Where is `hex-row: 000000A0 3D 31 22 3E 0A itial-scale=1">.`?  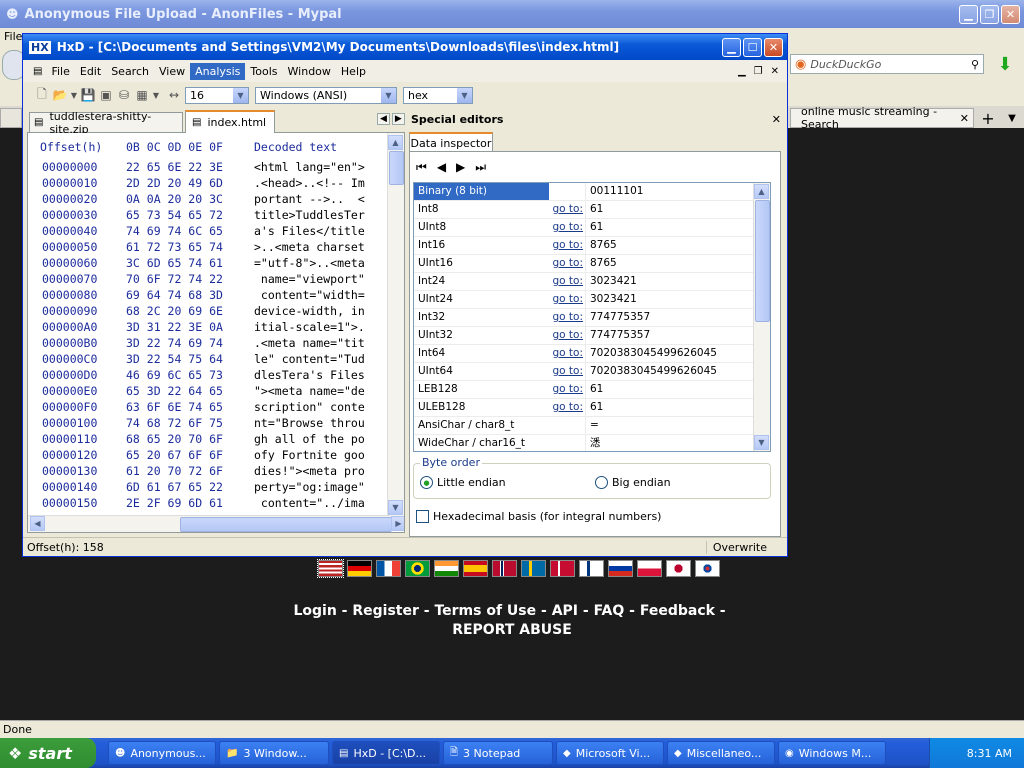
hex-row: 000000A0 3D 31 22 3E 0A itial-scale=1">. is located at coordinates (216, 327).